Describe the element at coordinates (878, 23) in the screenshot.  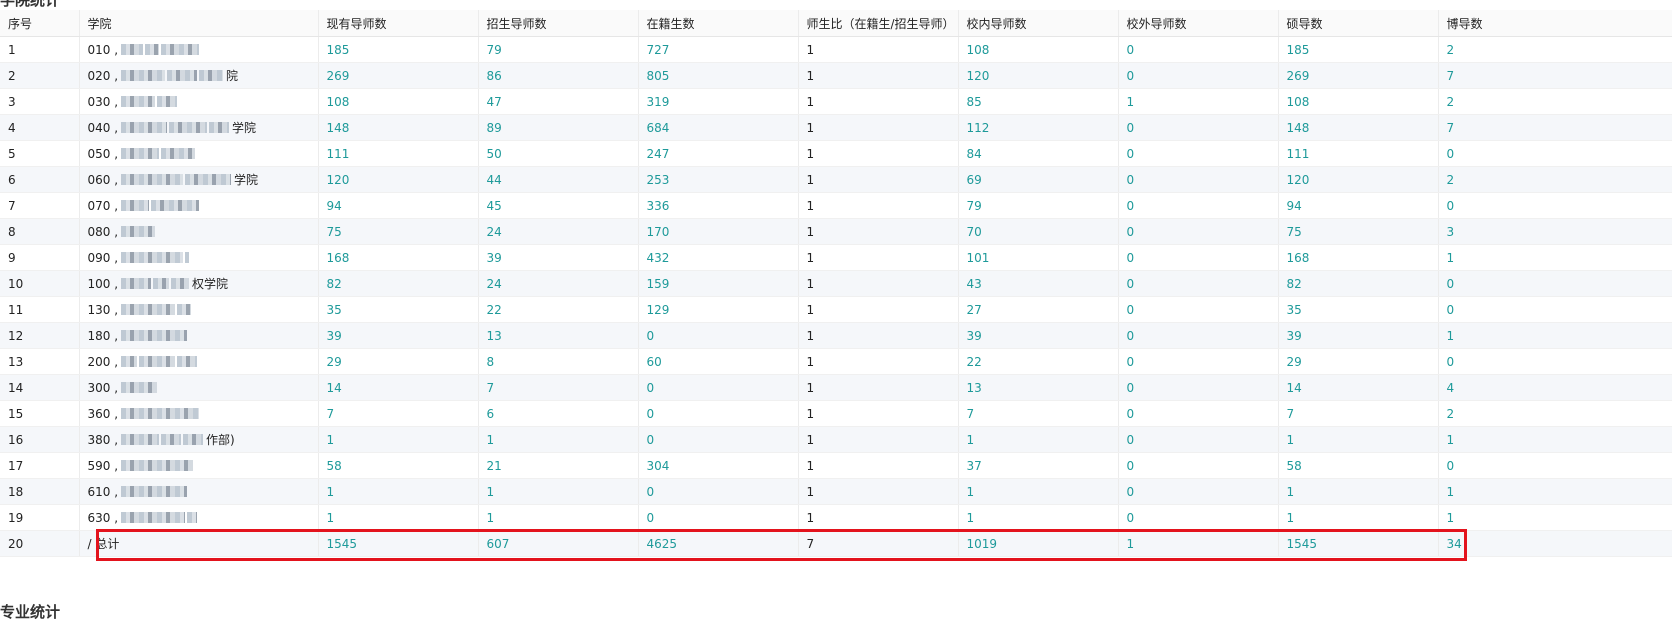
I see `col-header-ratio: 师生比（在籍生/招生导师）` at that location.